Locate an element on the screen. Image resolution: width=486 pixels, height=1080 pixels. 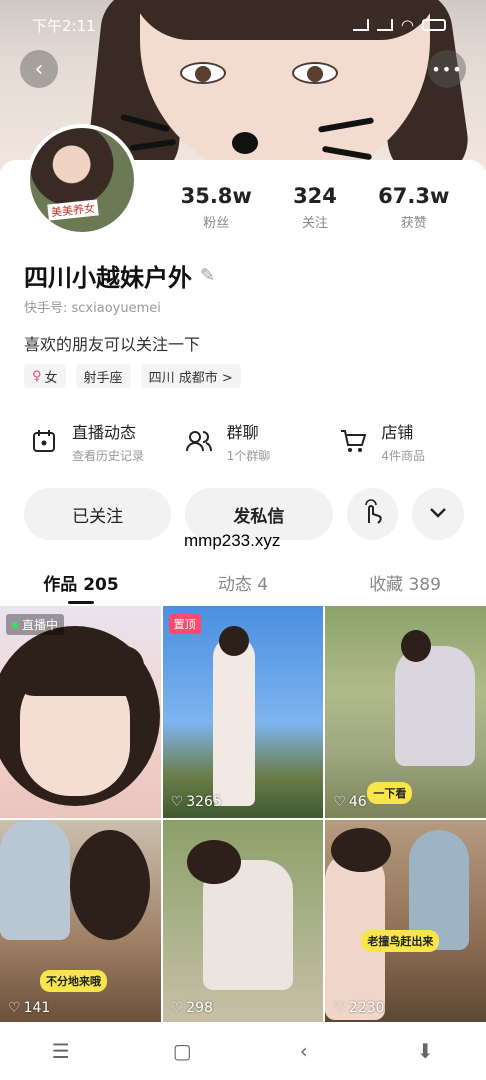
stat-fans: 35.8w 粉丝 is located at coordinates (216, 207).